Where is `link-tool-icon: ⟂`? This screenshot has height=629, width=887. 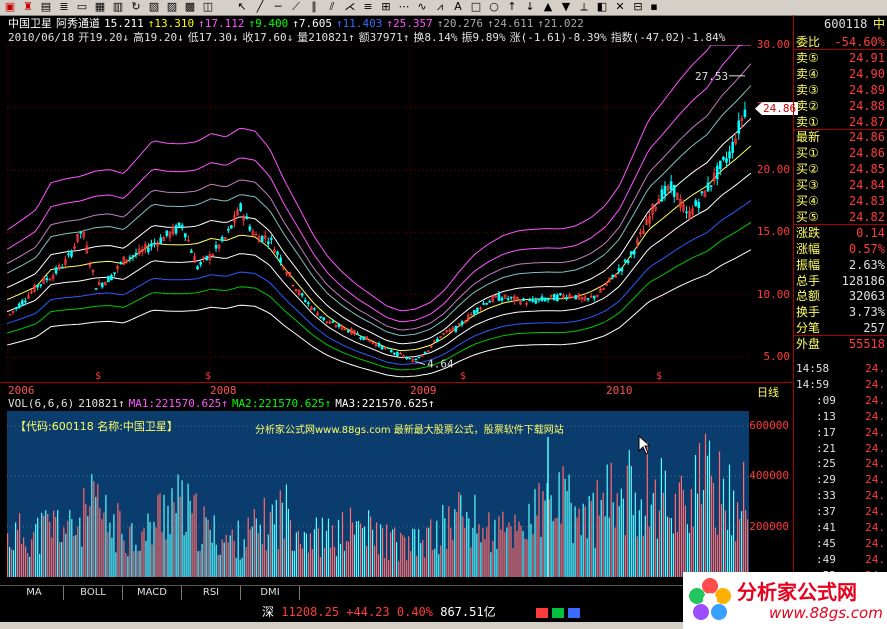
link-tool-icon: ⟂ is located at coordinates (584, 7).